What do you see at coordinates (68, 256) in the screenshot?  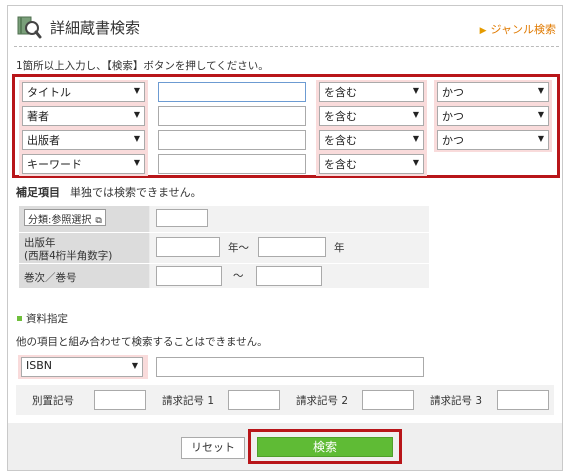 I see `pub-year-sublabel: (西暦4桁半角数字)` at bounding box center [68, 256].